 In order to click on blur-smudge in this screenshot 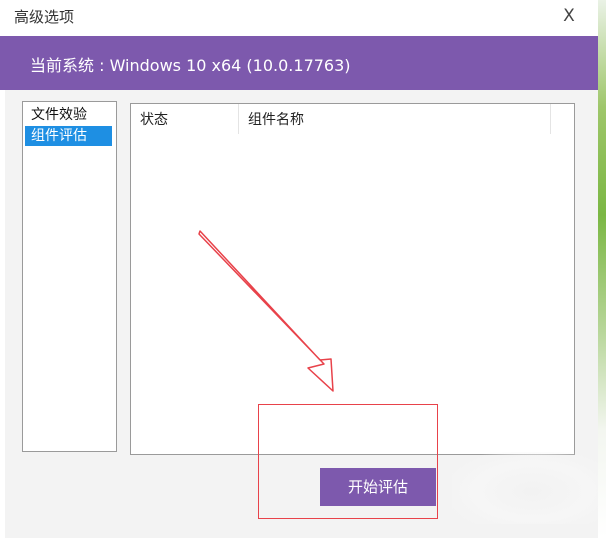, I will do `click(525, 488)`.